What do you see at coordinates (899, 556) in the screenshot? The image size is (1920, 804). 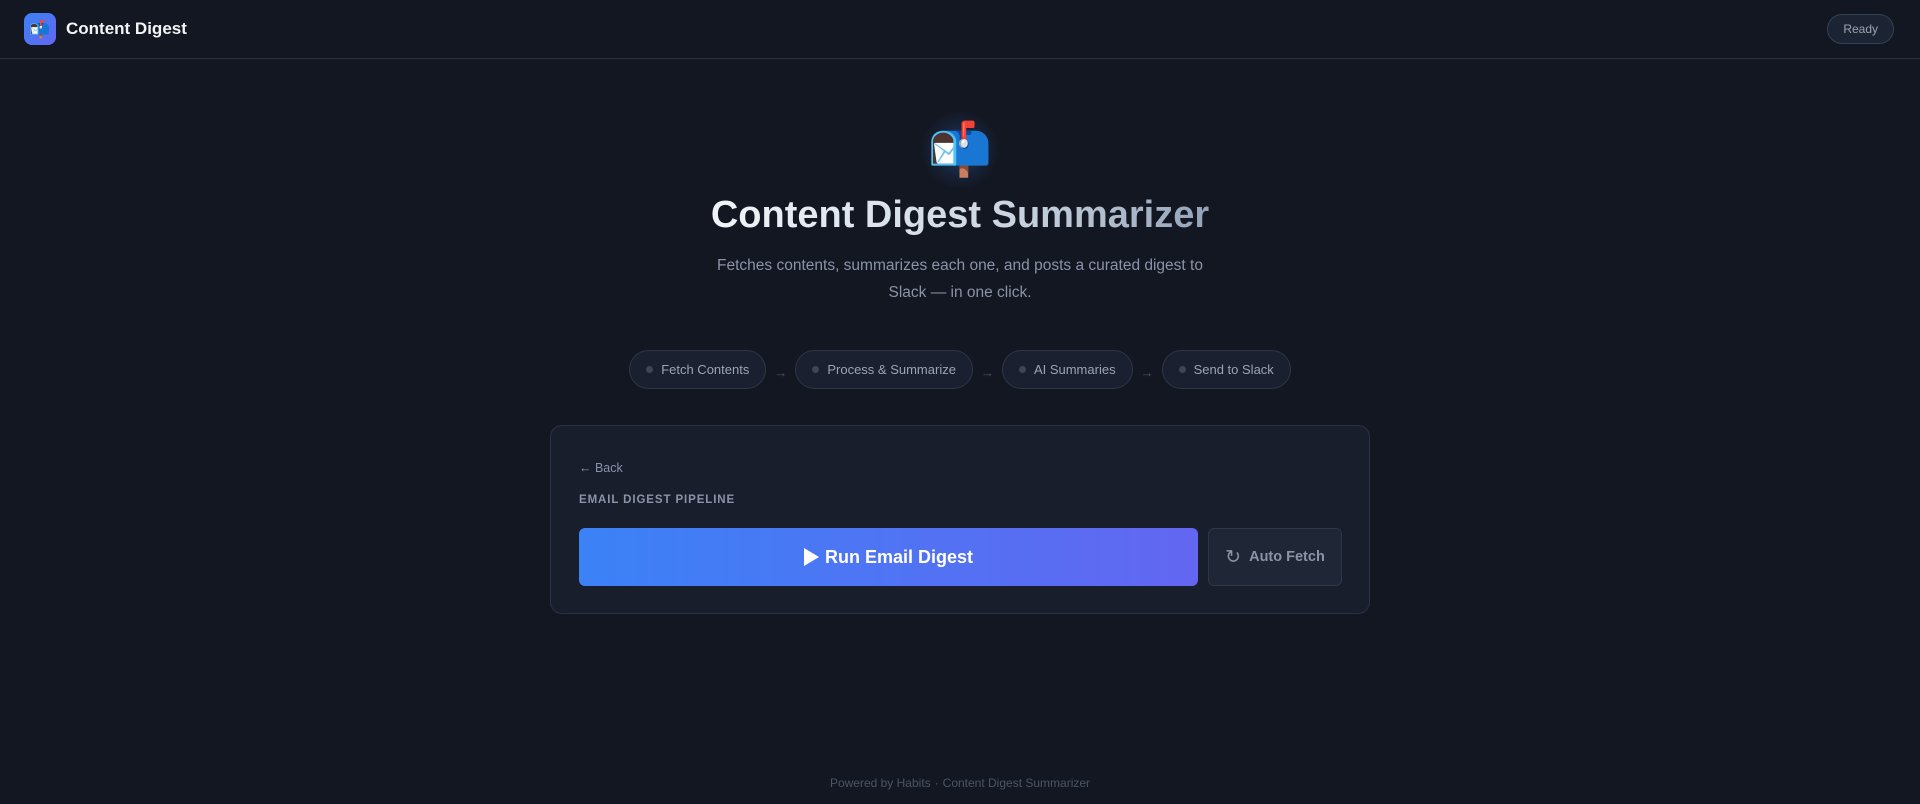 I see `run-button-label: Run Email Digest` at bounding box center [899, 556].